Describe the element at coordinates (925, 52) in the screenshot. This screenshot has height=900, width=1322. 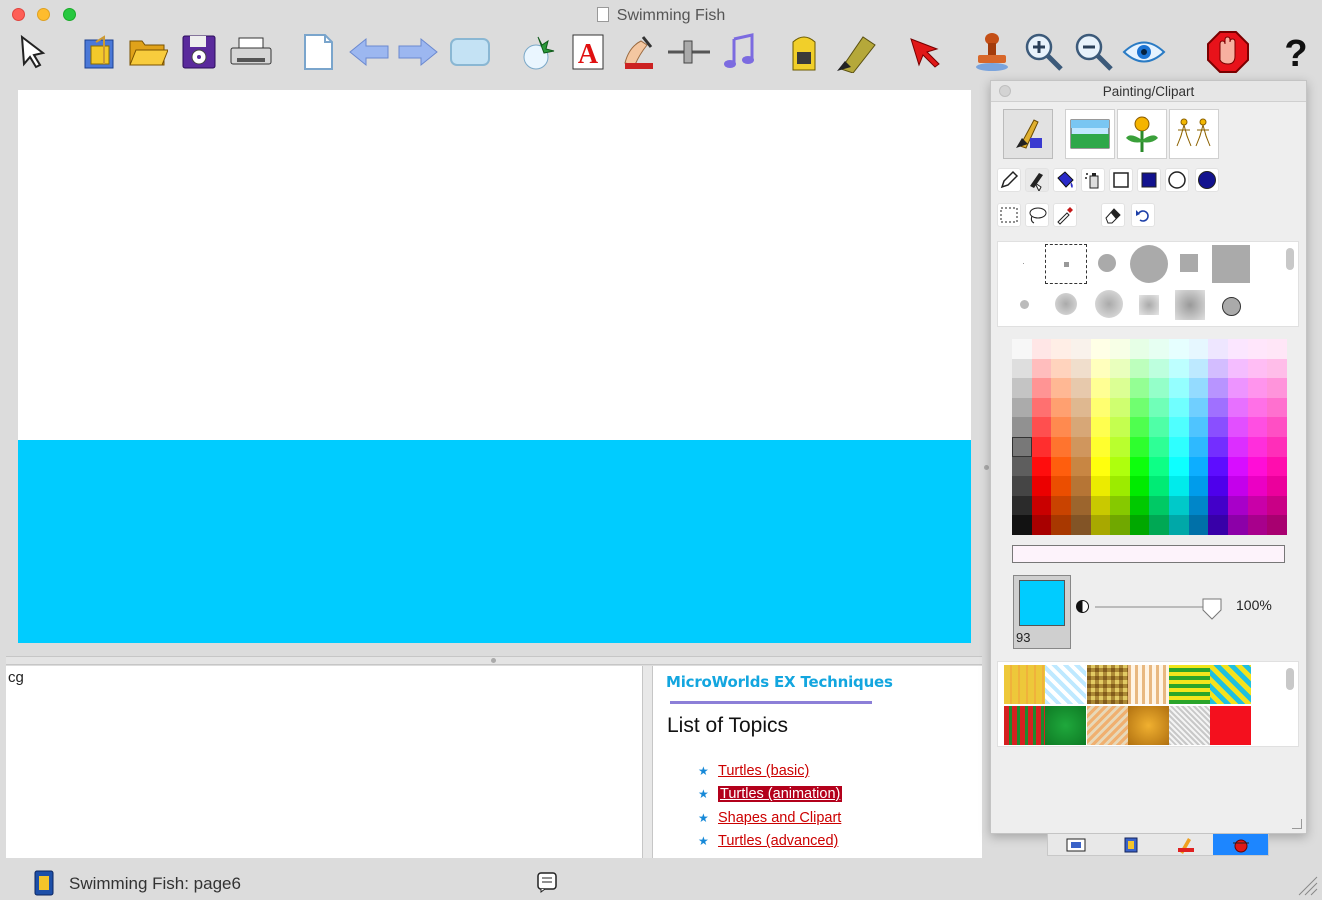
I see `selection-arrow-button` at that location.